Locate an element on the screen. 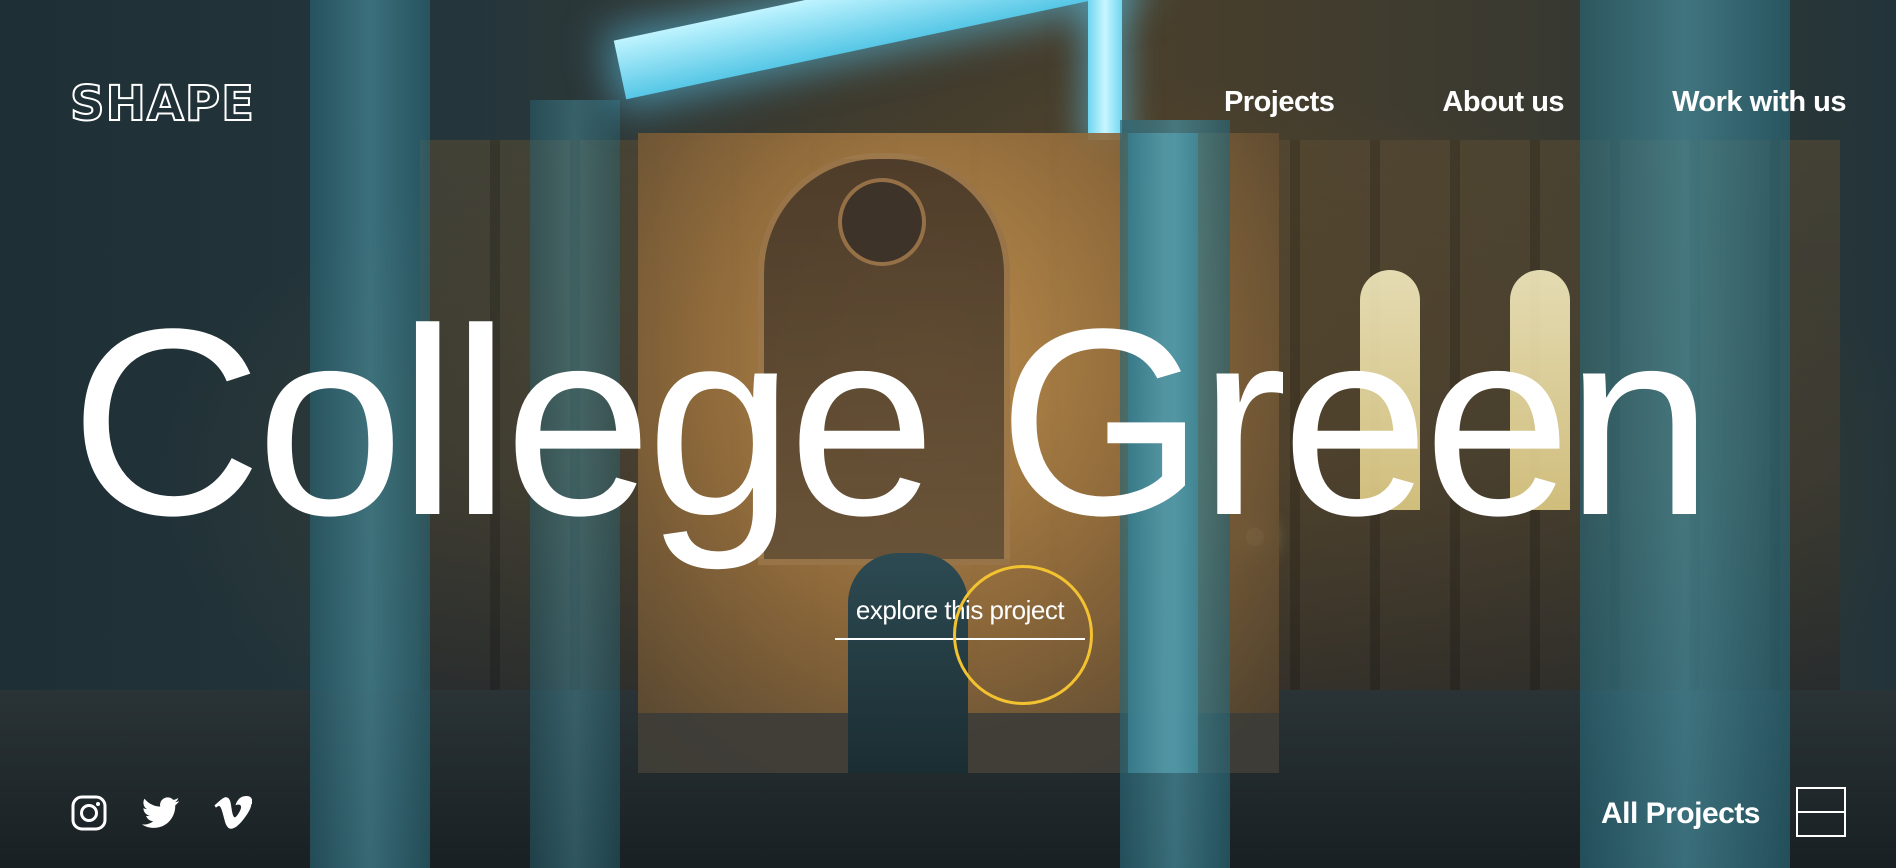  cursor-ring is located at coordinates (1023, 635).